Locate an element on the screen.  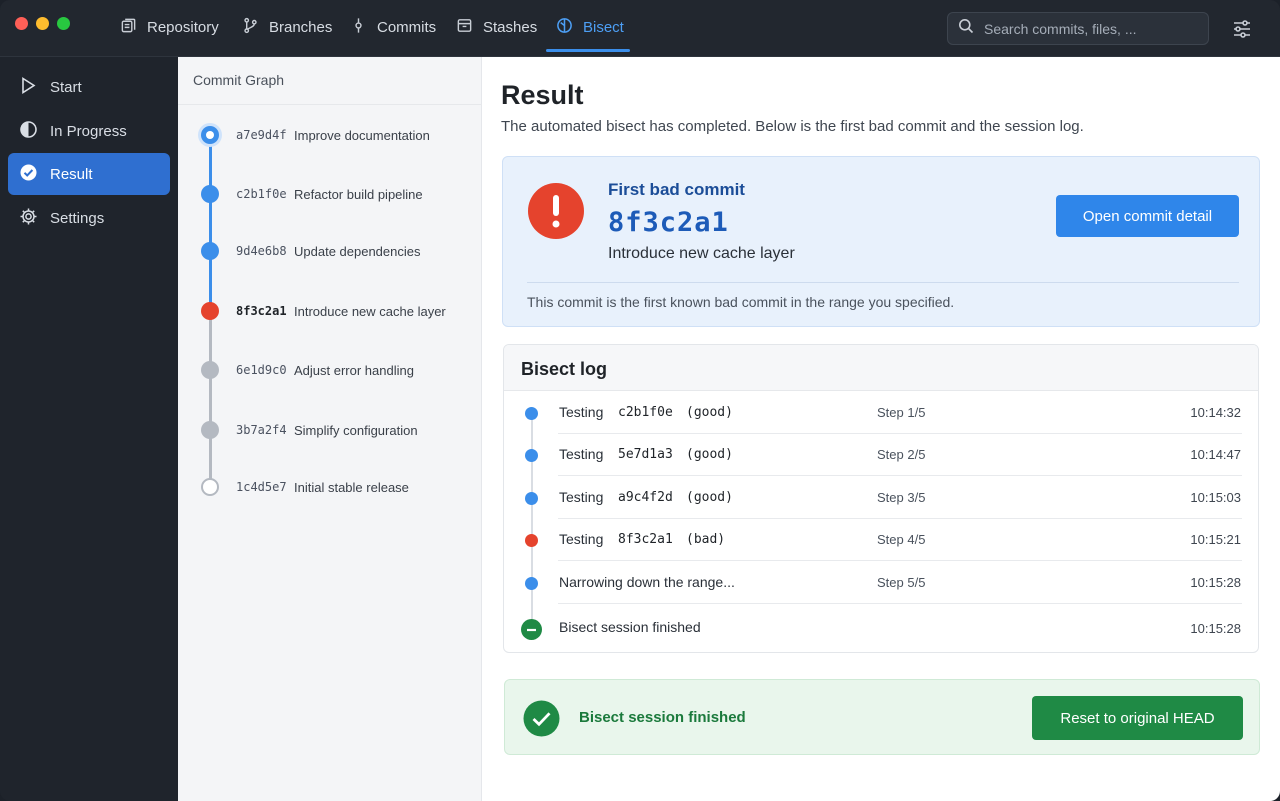
tab-branches: Branches is located at coordinates (287, 27).